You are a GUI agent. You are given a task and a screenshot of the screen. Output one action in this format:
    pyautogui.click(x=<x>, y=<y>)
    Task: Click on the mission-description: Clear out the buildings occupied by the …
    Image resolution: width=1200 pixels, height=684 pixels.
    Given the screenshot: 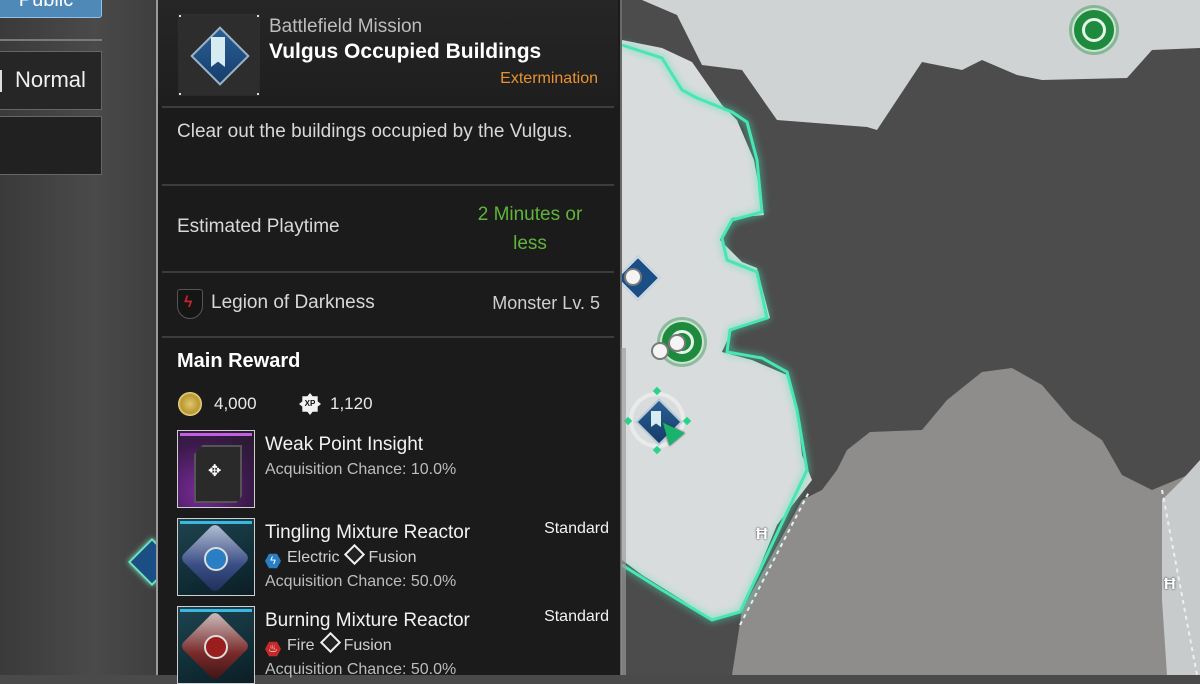 What is the action you would take?
    pyautogui.click(x=375, y=131)
    